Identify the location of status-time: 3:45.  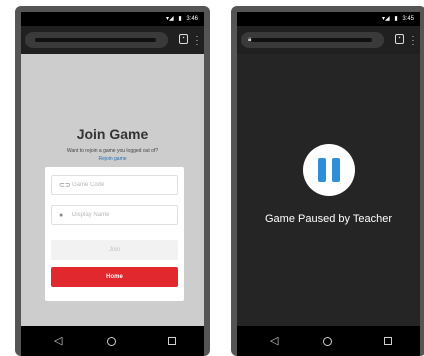
(408, 19).